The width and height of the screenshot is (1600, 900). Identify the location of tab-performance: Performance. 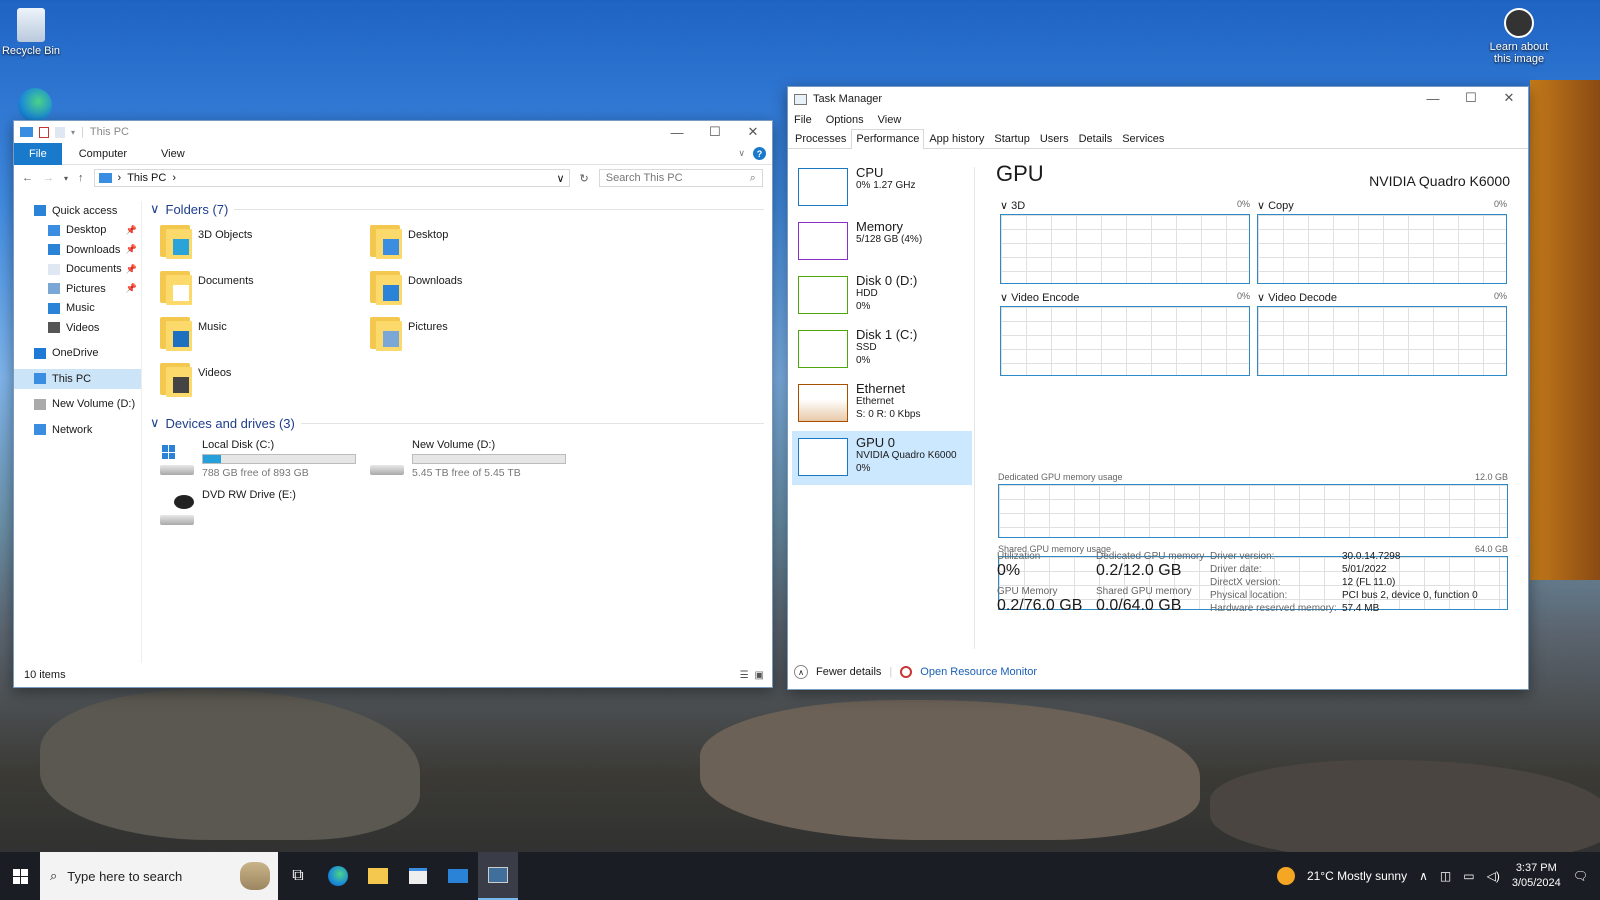
(888, 139).